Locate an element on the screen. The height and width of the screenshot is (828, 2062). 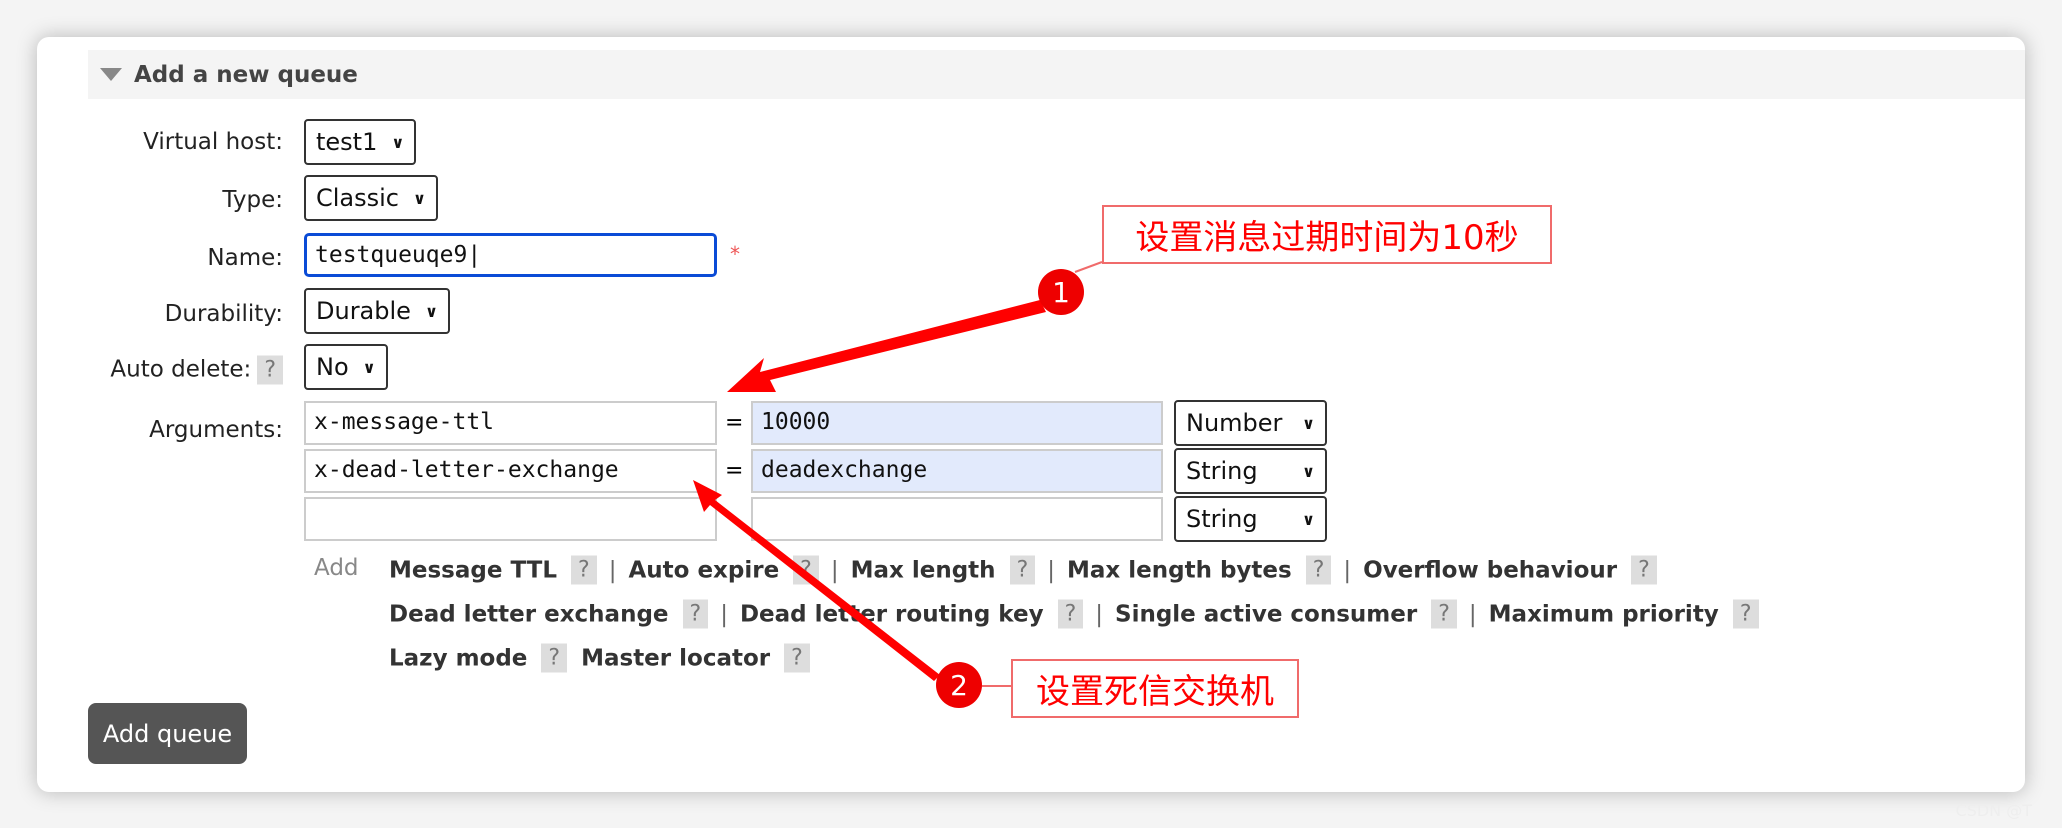
annotation-badge-2: 2 is located at coordinates (959, 685).